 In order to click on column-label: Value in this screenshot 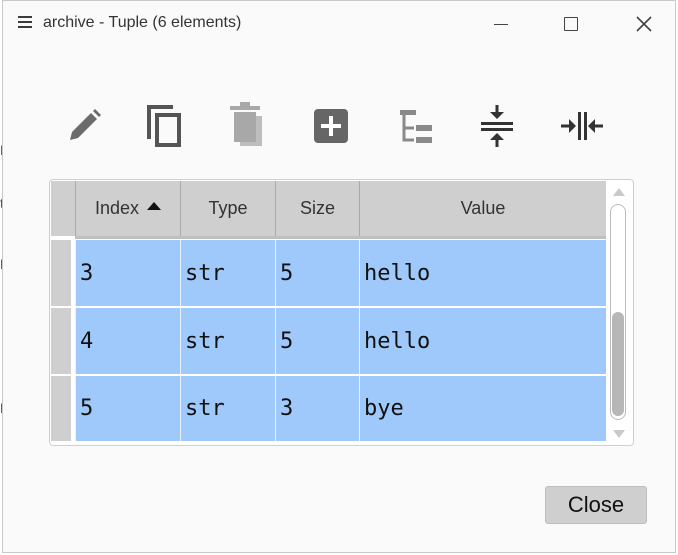, I will do `click(483, 208)`.